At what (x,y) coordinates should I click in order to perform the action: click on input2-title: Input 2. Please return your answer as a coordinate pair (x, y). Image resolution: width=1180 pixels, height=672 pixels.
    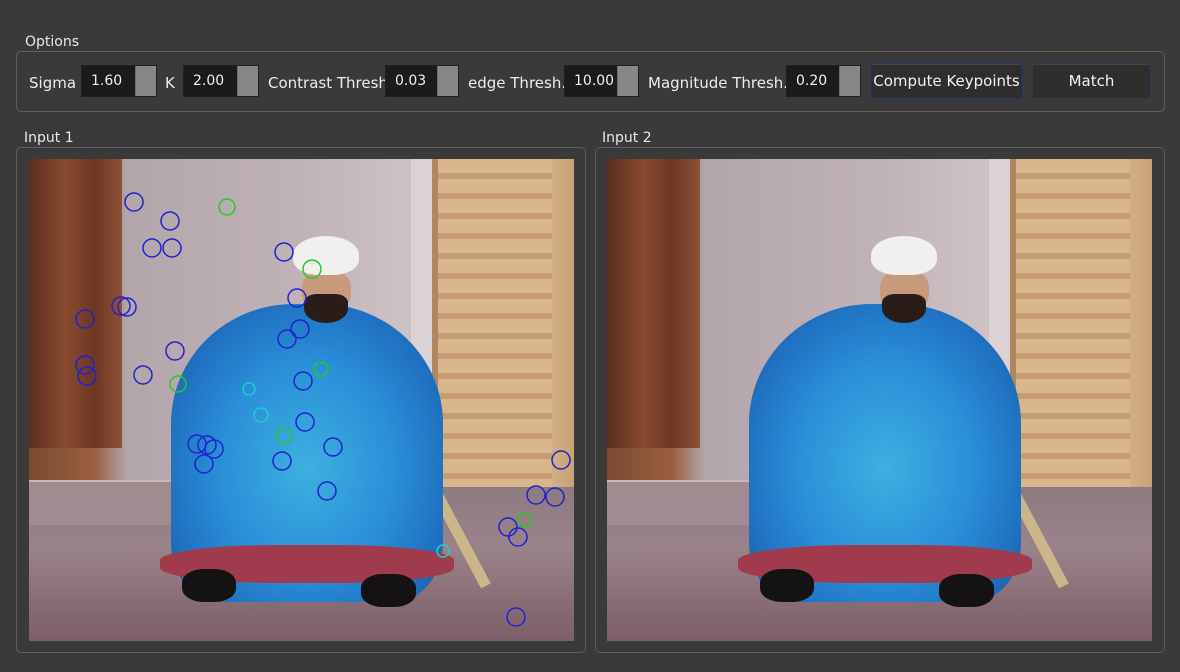
    Looking at the image, I should click on (627, 138).